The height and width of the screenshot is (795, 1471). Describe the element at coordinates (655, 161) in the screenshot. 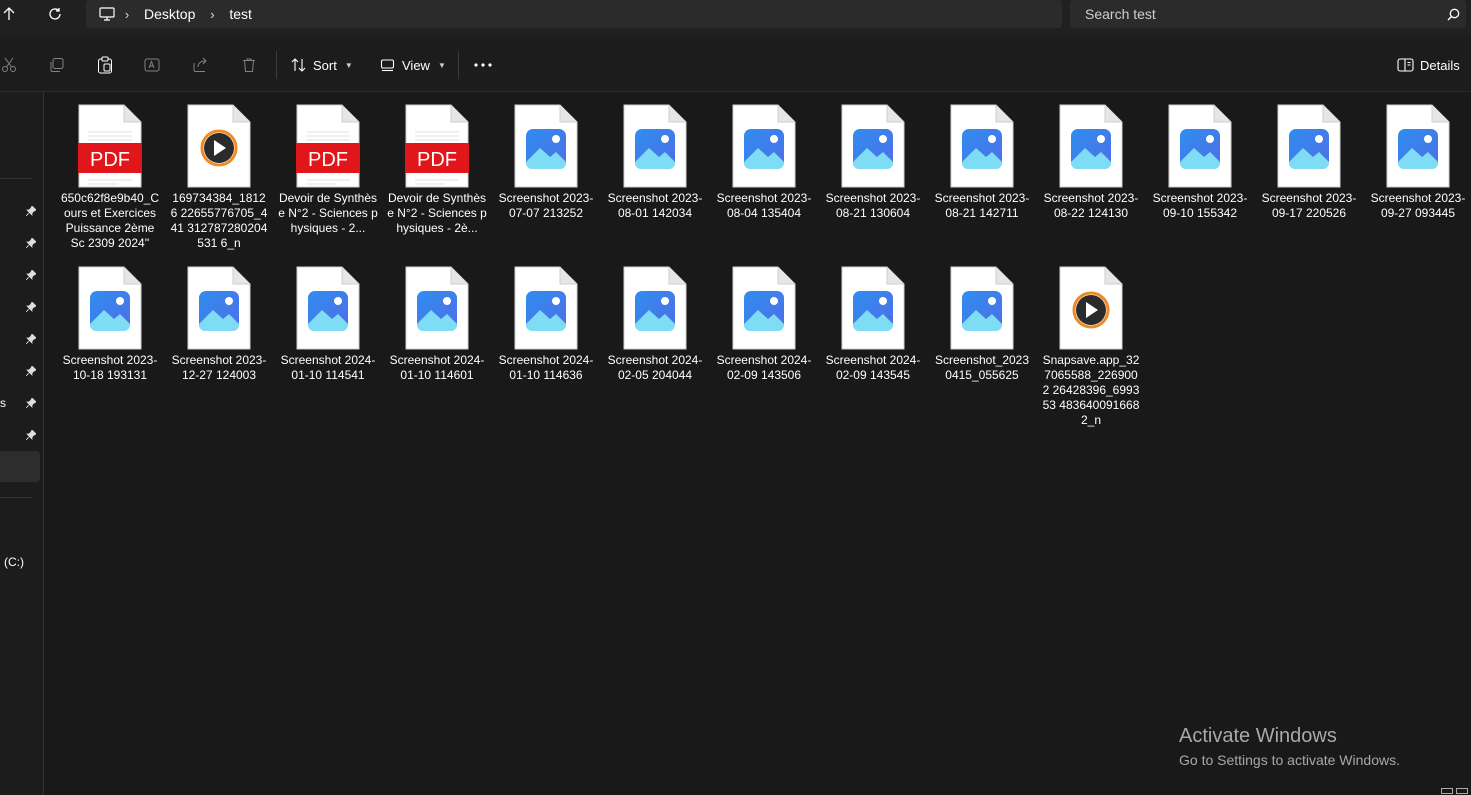

I see `file-item-image: Screenshot 2023-08-01 142034` at that location.